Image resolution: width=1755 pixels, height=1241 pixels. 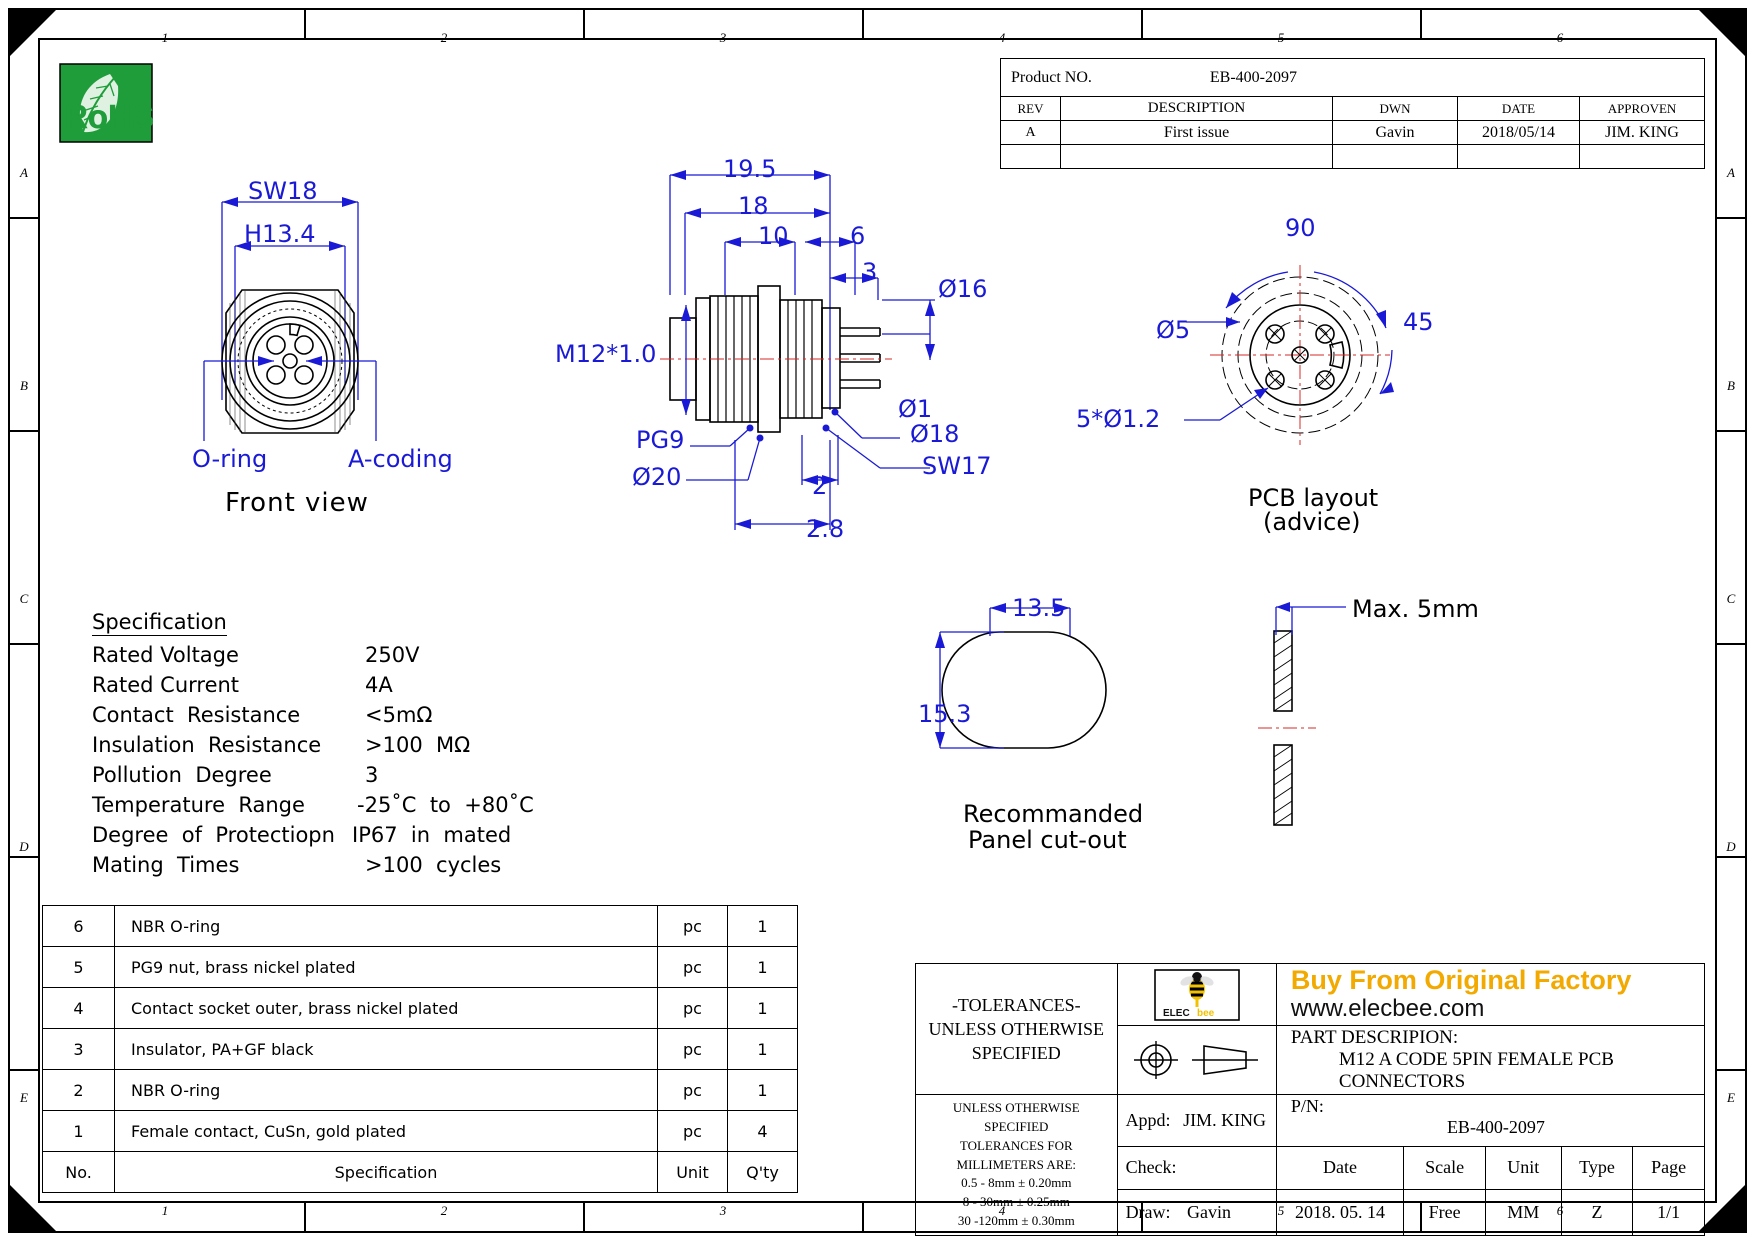 What do you see at coordinates (283, 191) in the screenshot?
I see `front-view-dim-sw18: SW18` at bounding box center [283, 191].